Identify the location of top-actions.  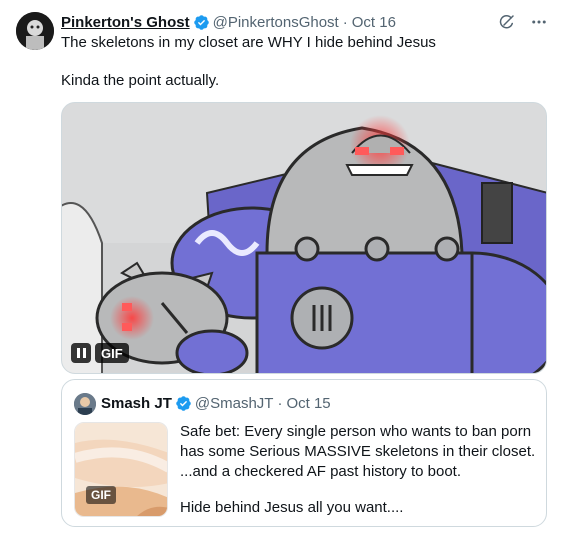
(523, 22).